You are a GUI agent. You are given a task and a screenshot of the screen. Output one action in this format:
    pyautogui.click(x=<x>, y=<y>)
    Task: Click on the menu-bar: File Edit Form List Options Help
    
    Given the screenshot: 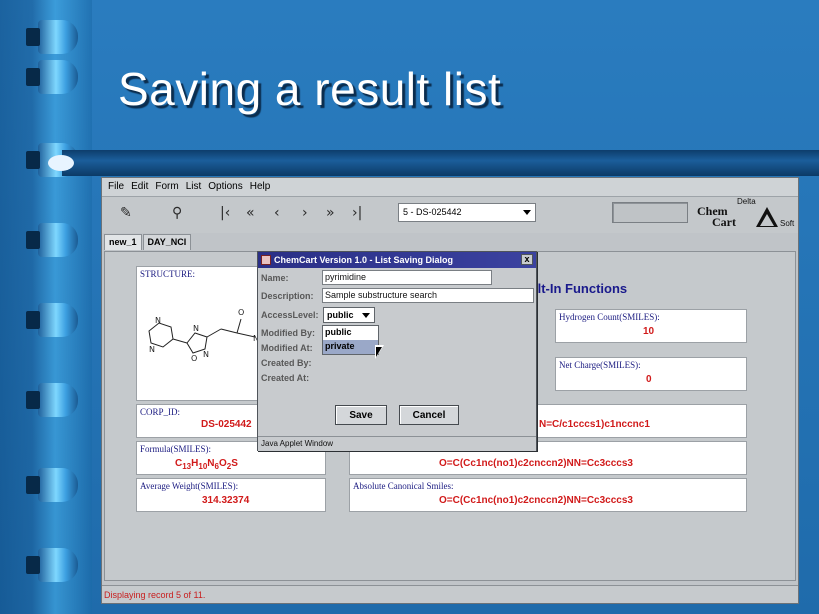 What is the action you would take?
    pyautogui.click(x=450, y=187)
    